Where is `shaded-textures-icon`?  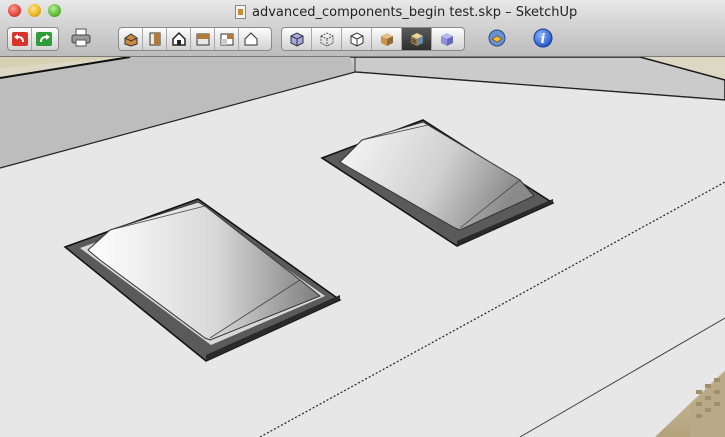 shaded-textures-icon is located at coordinates (416, 39).